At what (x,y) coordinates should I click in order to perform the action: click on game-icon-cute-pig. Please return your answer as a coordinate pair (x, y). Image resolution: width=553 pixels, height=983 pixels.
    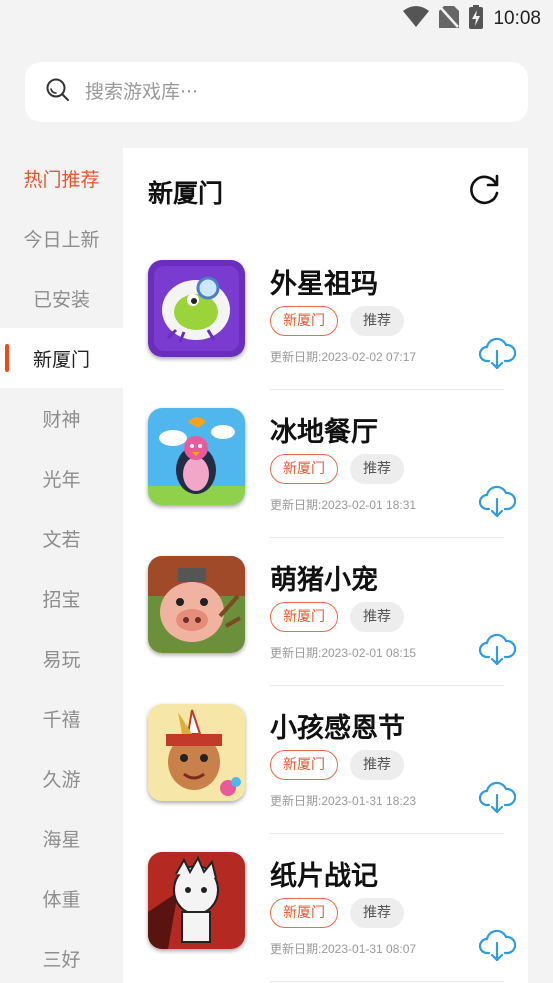
    Looking at the image, I should click on (196, 604).